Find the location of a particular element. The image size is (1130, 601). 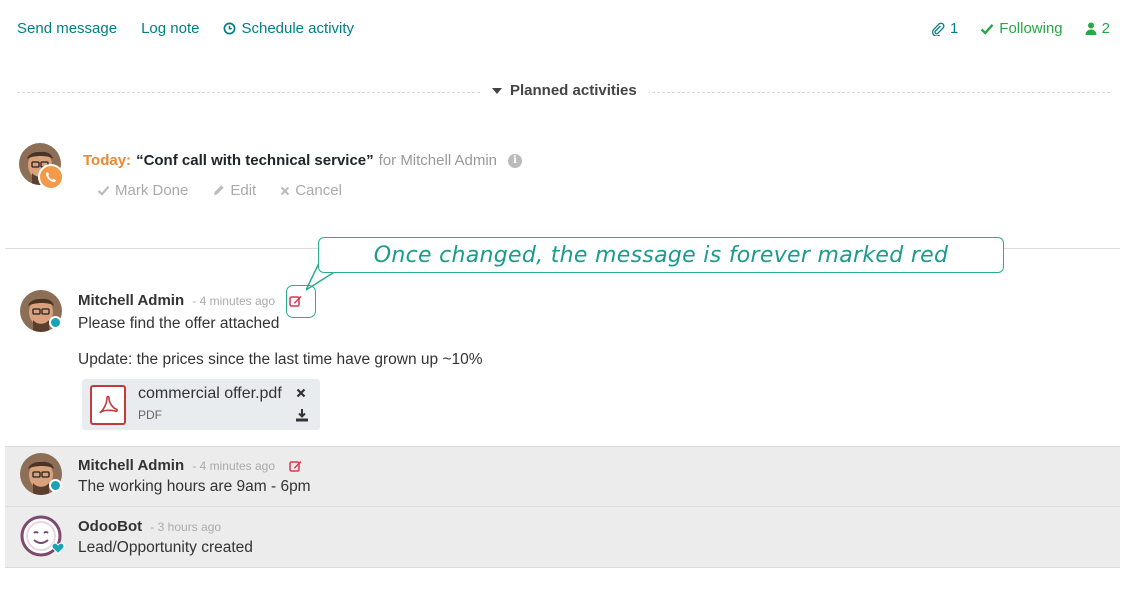

phone-activity-badge is located at coordinates (51, 177).